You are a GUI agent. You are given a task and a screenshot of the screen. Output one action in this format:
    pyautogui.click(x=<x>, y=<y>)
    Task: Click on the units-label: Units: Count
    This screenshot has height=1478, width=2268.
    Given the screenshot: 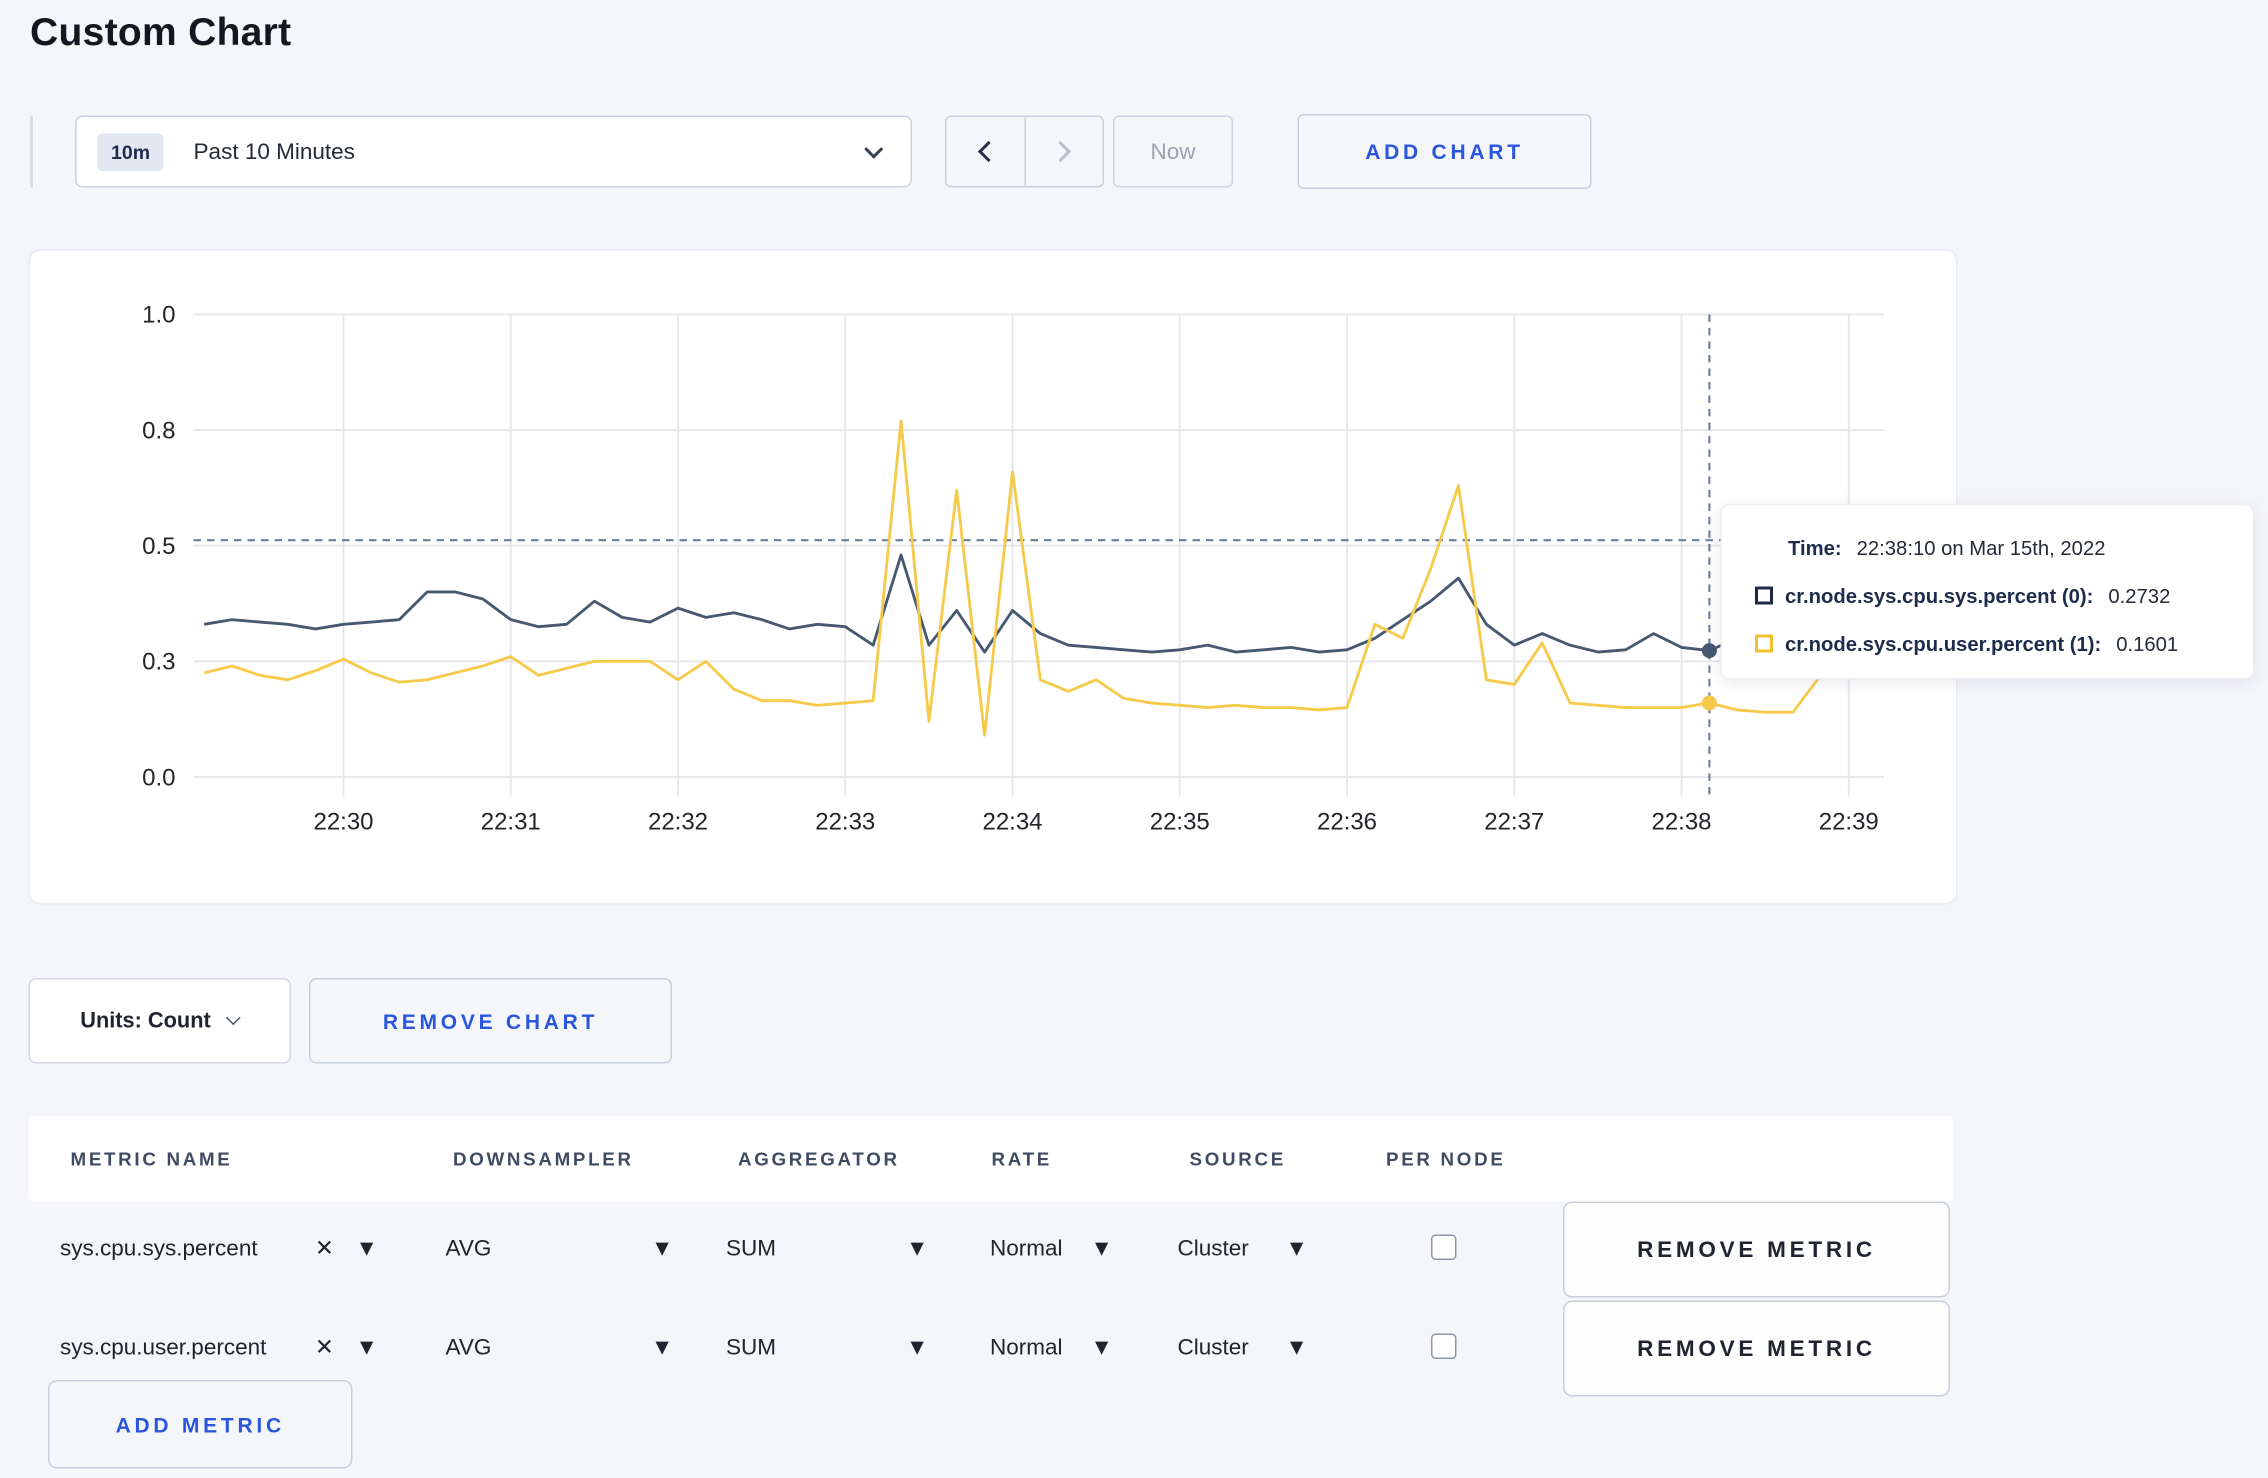 What is the action you would take?
    pyautogui.click(x=145, y=1020)
    